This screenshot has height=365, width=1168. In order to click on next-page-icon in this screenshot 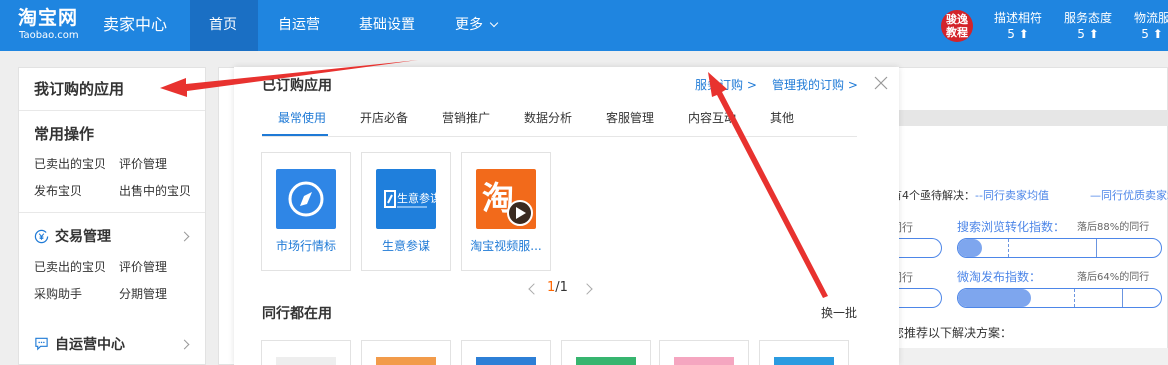, I will do `click(587, 289)`.